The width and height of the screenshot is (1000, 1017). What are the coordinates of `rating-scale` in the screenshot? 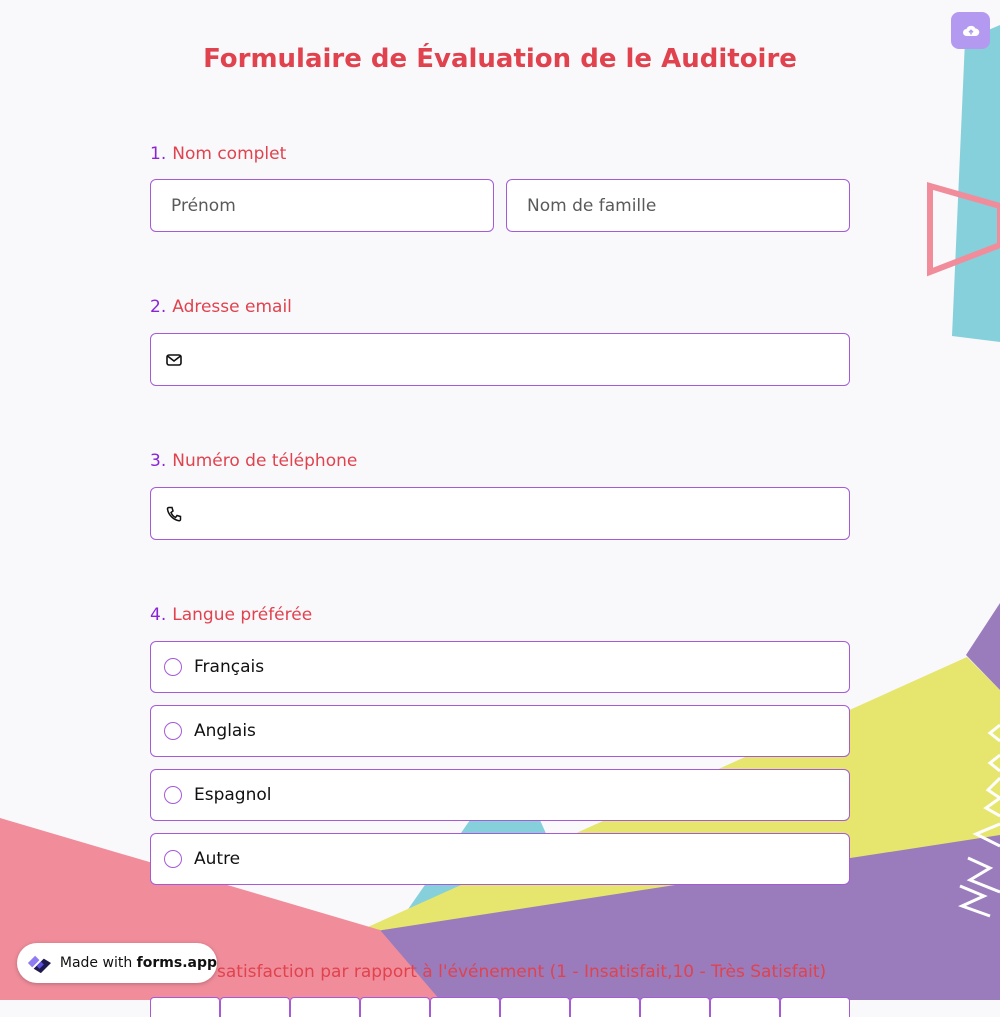 It's located at (500, 1007).